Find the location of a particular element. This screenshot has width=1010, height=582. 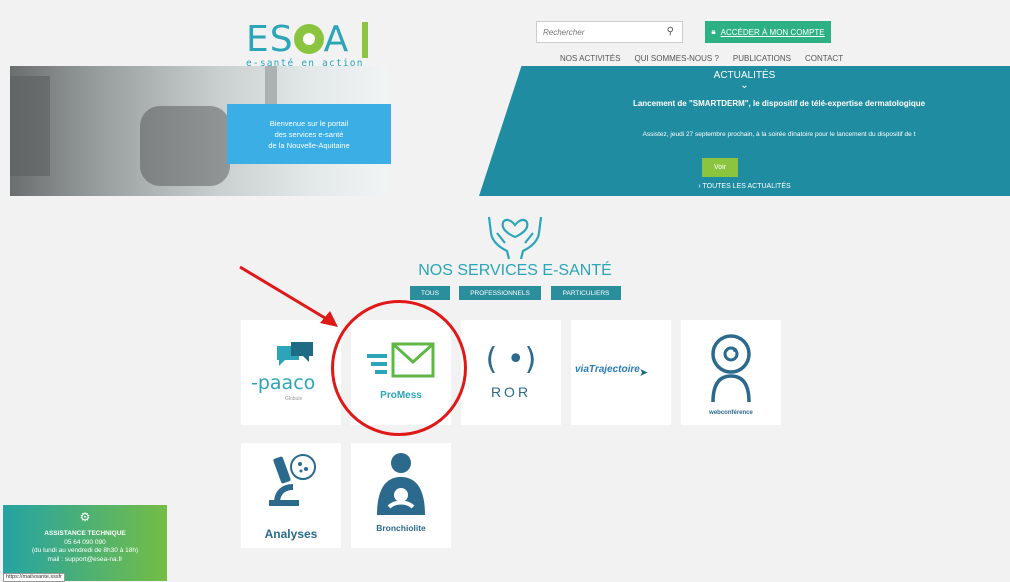

logo-text-right: A is located at coordinates (336, 39).